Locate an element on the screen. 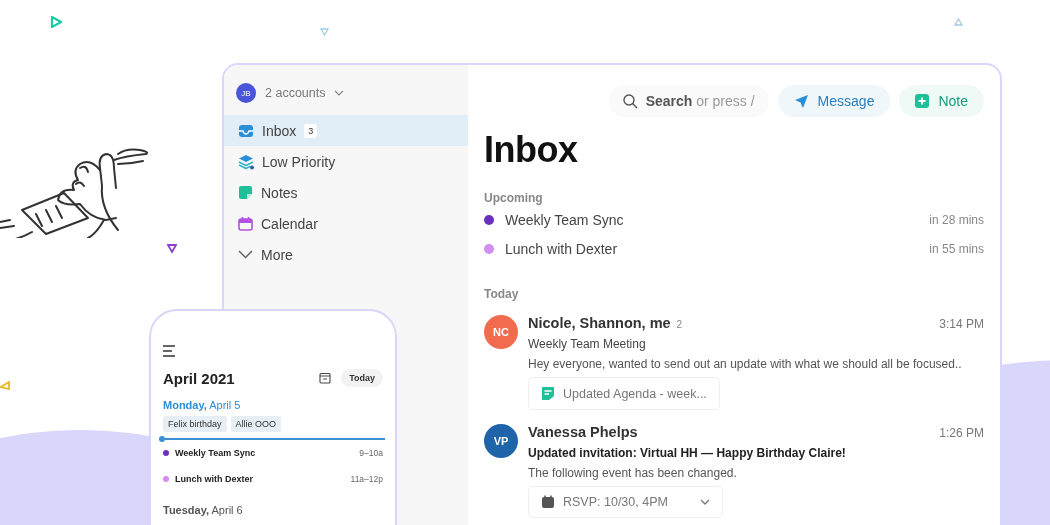  inbox-icon is located at coordinates (246, 130).